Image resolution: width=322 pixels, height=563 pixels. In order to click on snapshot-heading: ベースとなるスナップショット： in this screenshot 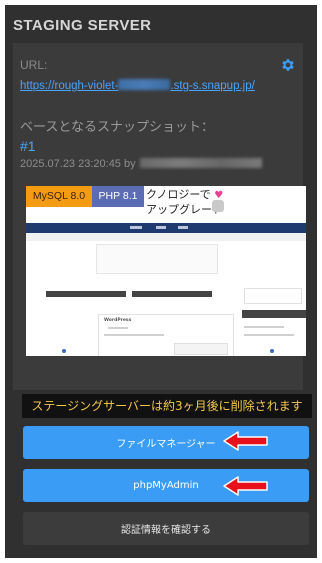, I will do `click(117, 127)`.